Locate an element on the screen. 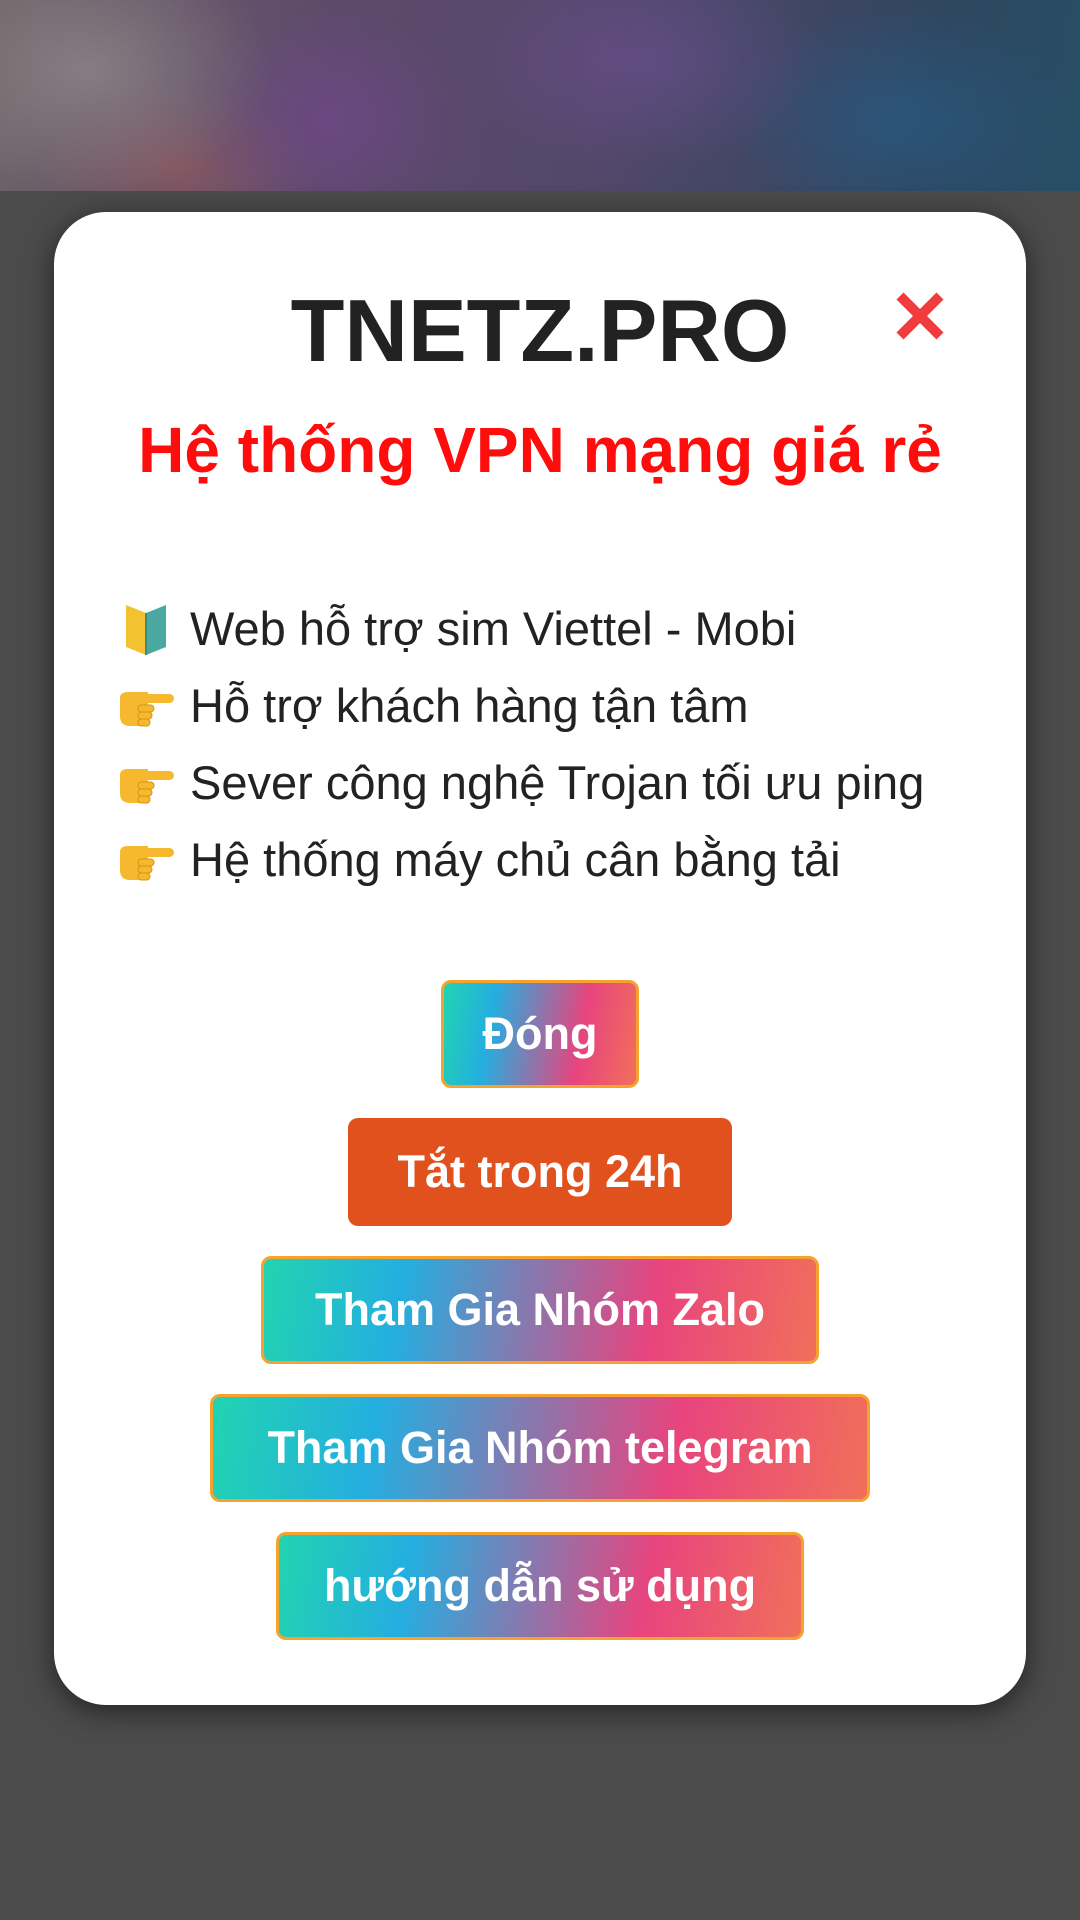 The width and height of the screenshot is (1080, 1920). feature-item: Sever công nghệ Trojan tối ưu ping is located at coordinates (554, 782).